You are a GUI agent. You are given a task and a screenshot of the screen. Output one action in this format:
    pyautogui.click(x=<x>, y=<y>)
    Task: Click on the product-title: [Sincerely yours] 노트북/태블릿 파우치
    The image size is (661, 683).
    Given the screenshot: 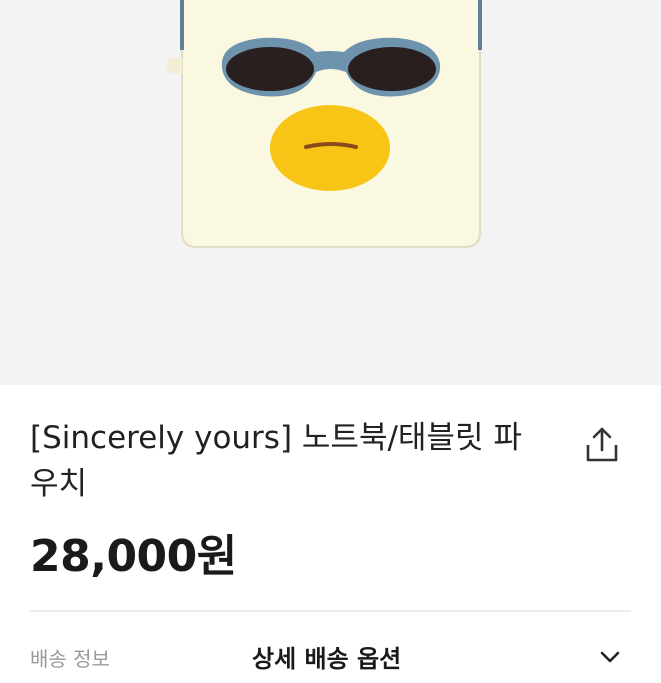 What is the action you would take?
    pyautogui.click(x=276, y=461)
    